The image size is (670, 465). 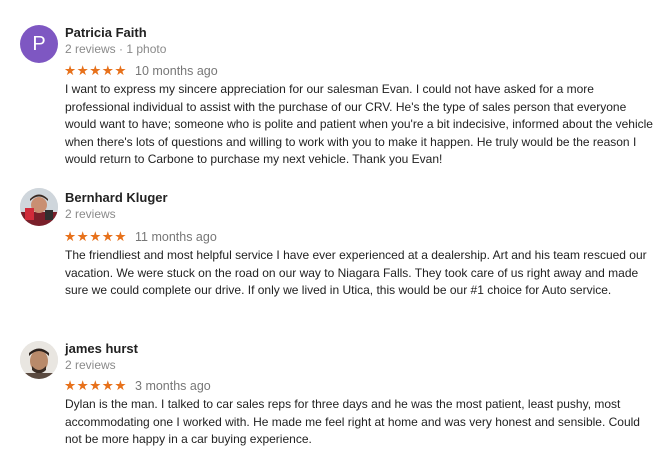 I want to click on rating-row: ★★★★★ 10 months ago, so click(x=141, y=71).